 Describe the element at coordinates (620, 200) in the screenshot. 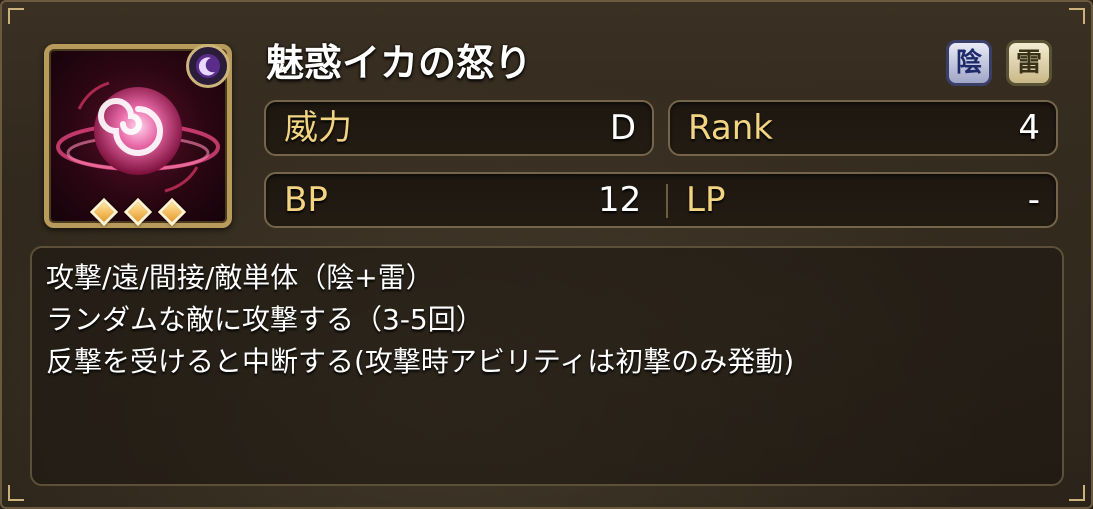

I see `bp-value: 12` at that location.